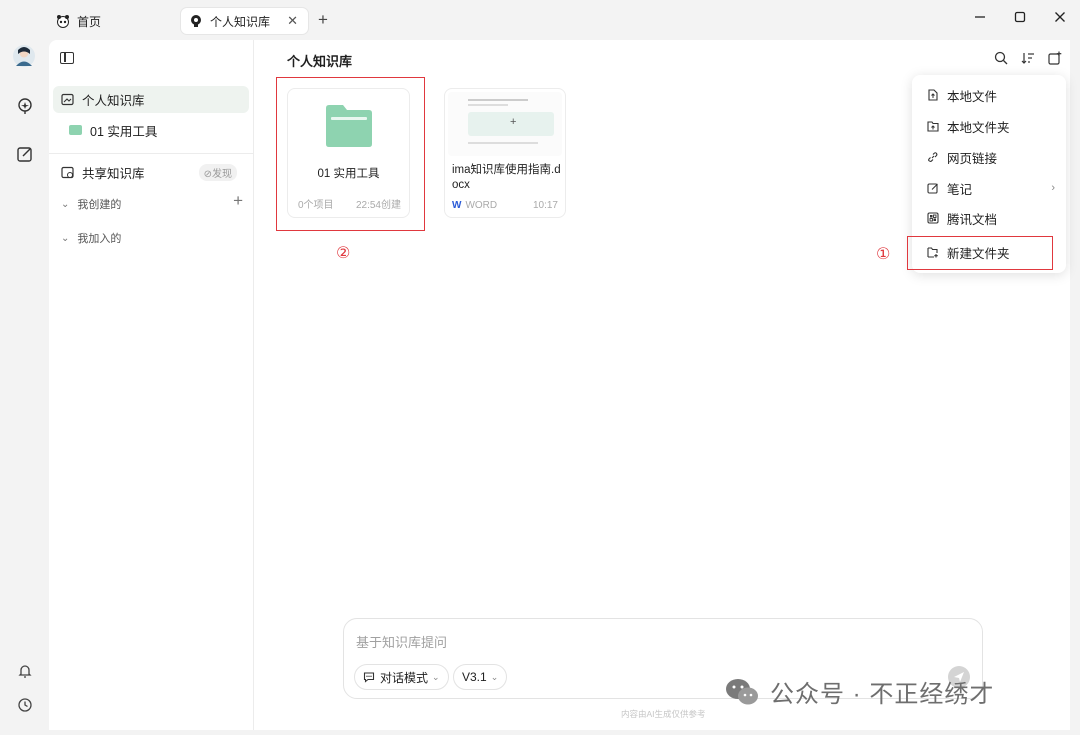  What do you see at coordinates (343, 252) in the screenshot?
I see `annotation-number-two: ②` at bounding box center [343, 252].